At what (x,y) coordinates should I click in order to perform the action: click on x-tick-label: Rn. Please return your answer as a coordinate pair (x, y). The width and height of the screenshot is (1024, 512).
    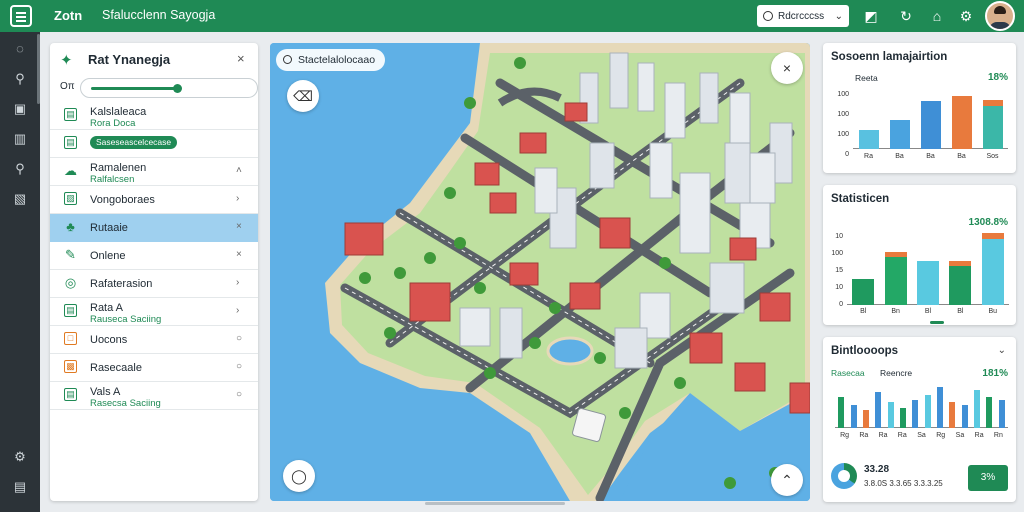
    Looking at the image, I should click on (998, 435).